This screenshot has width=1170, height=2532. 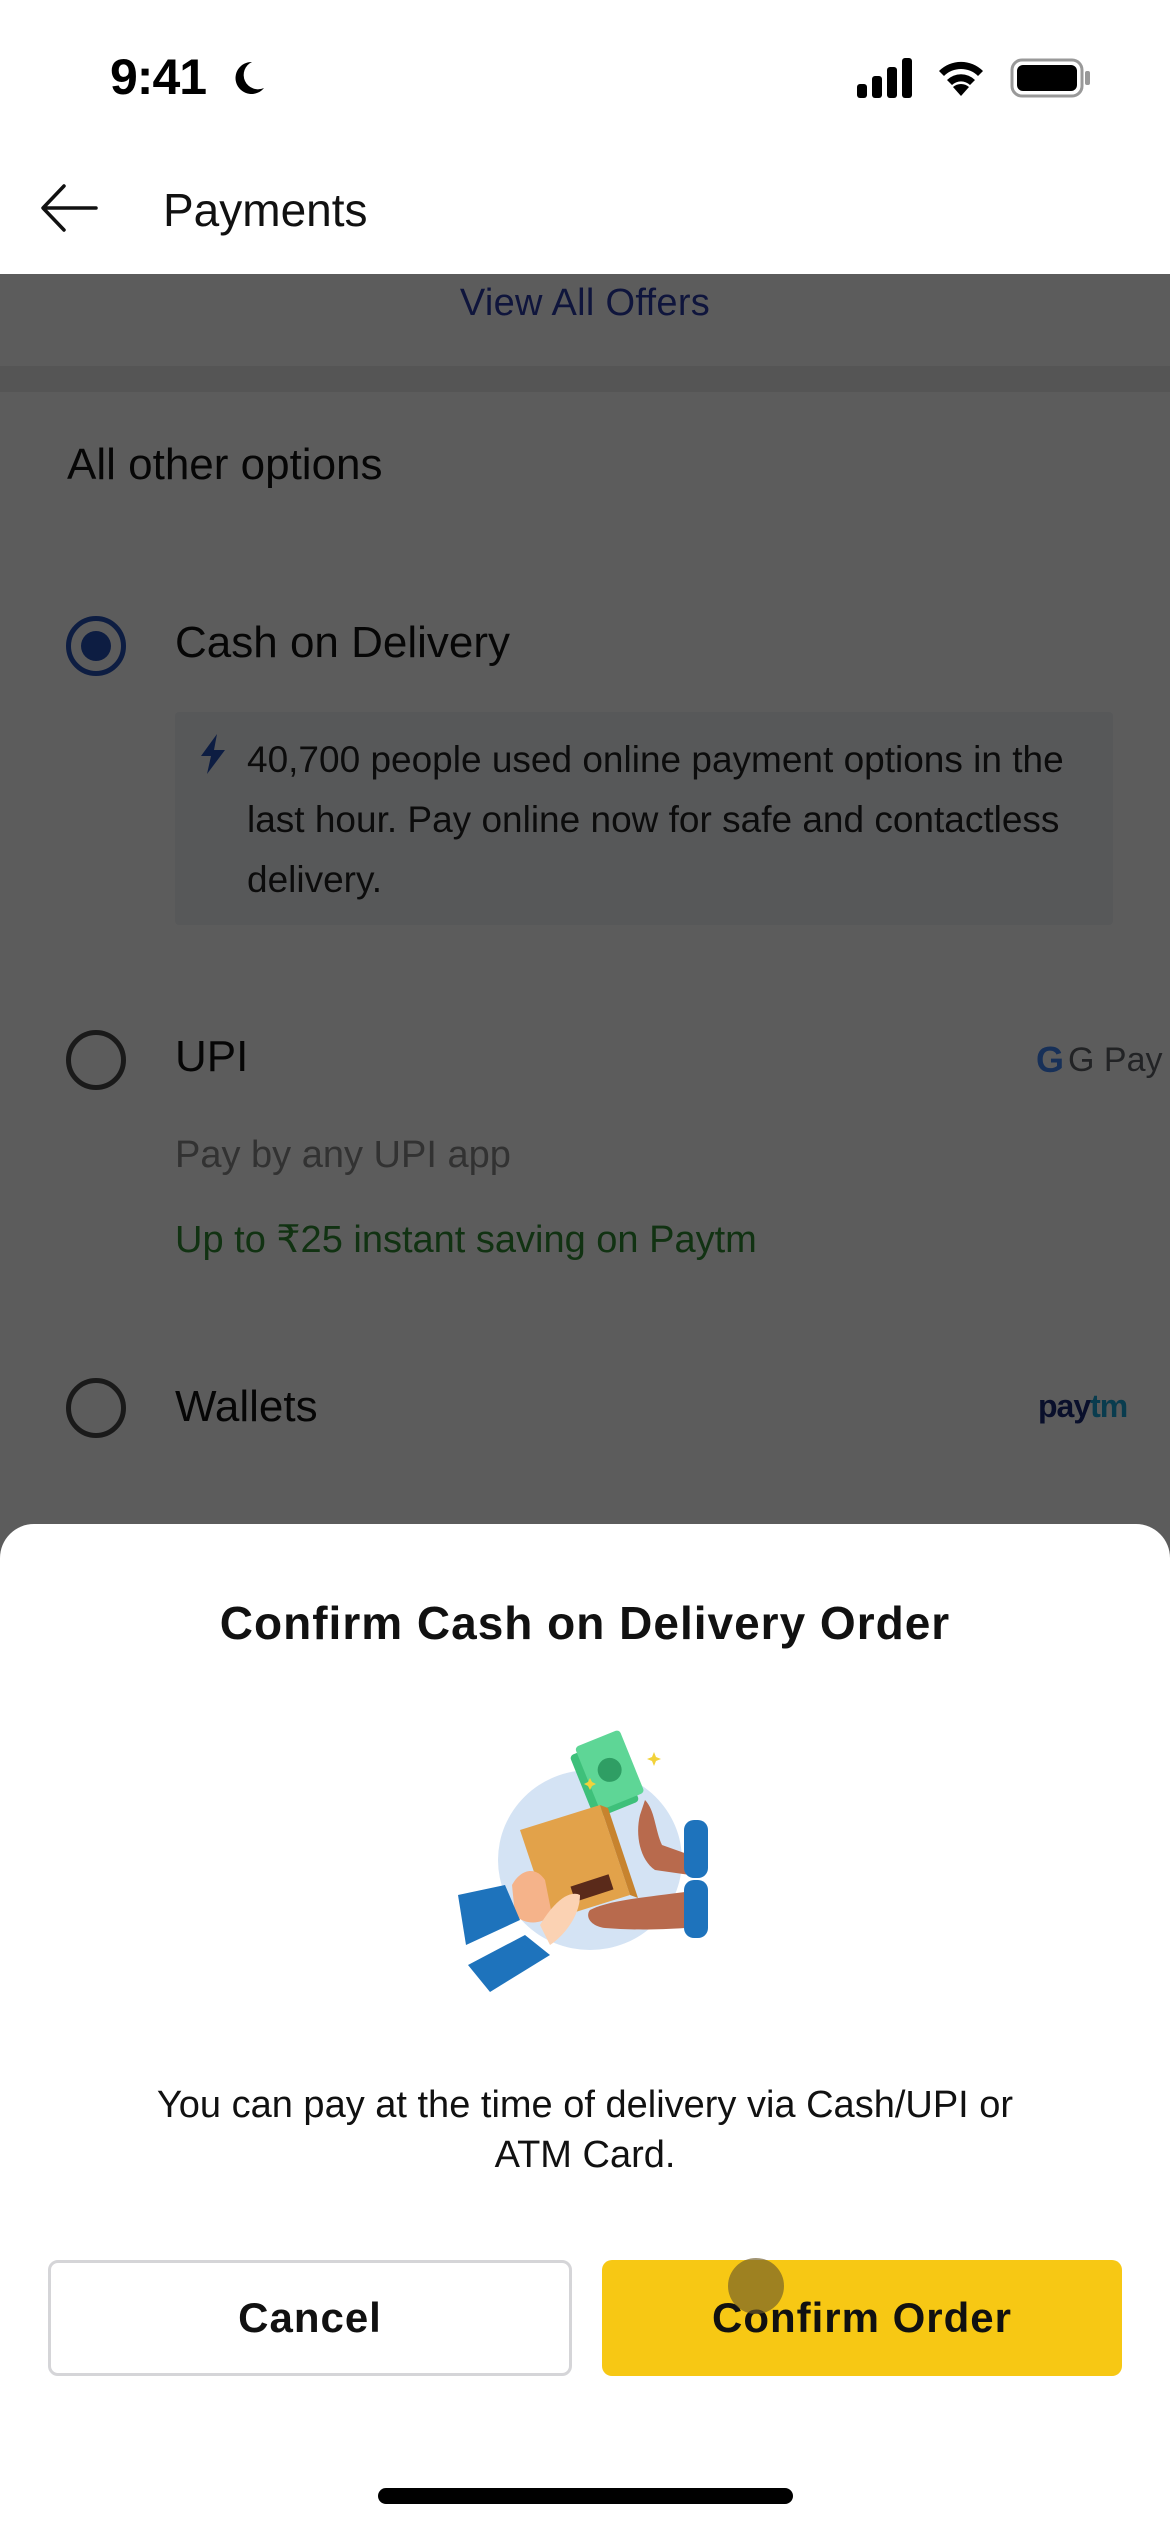 What do you see at coordinates (756, 2286) in the screenshot?
I see `touch-indicator` at bounding box center [756, 2286].